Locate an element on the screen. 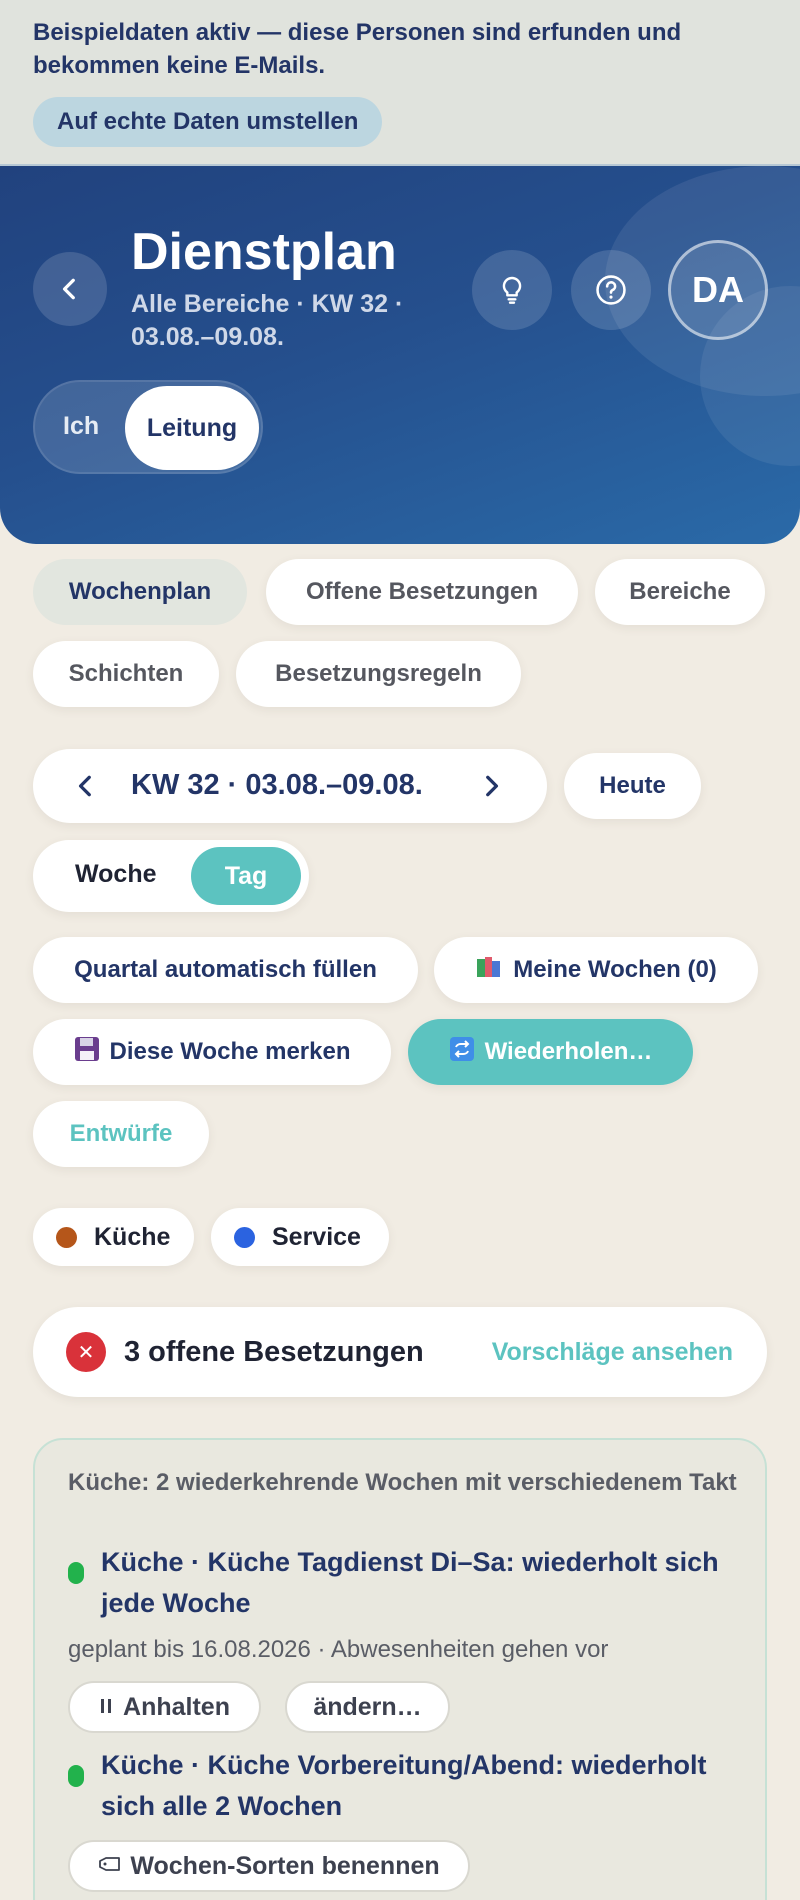 This screenshot has width=800, height=1900. role-option-lead: Leitung is located at coordinates (192, 428).